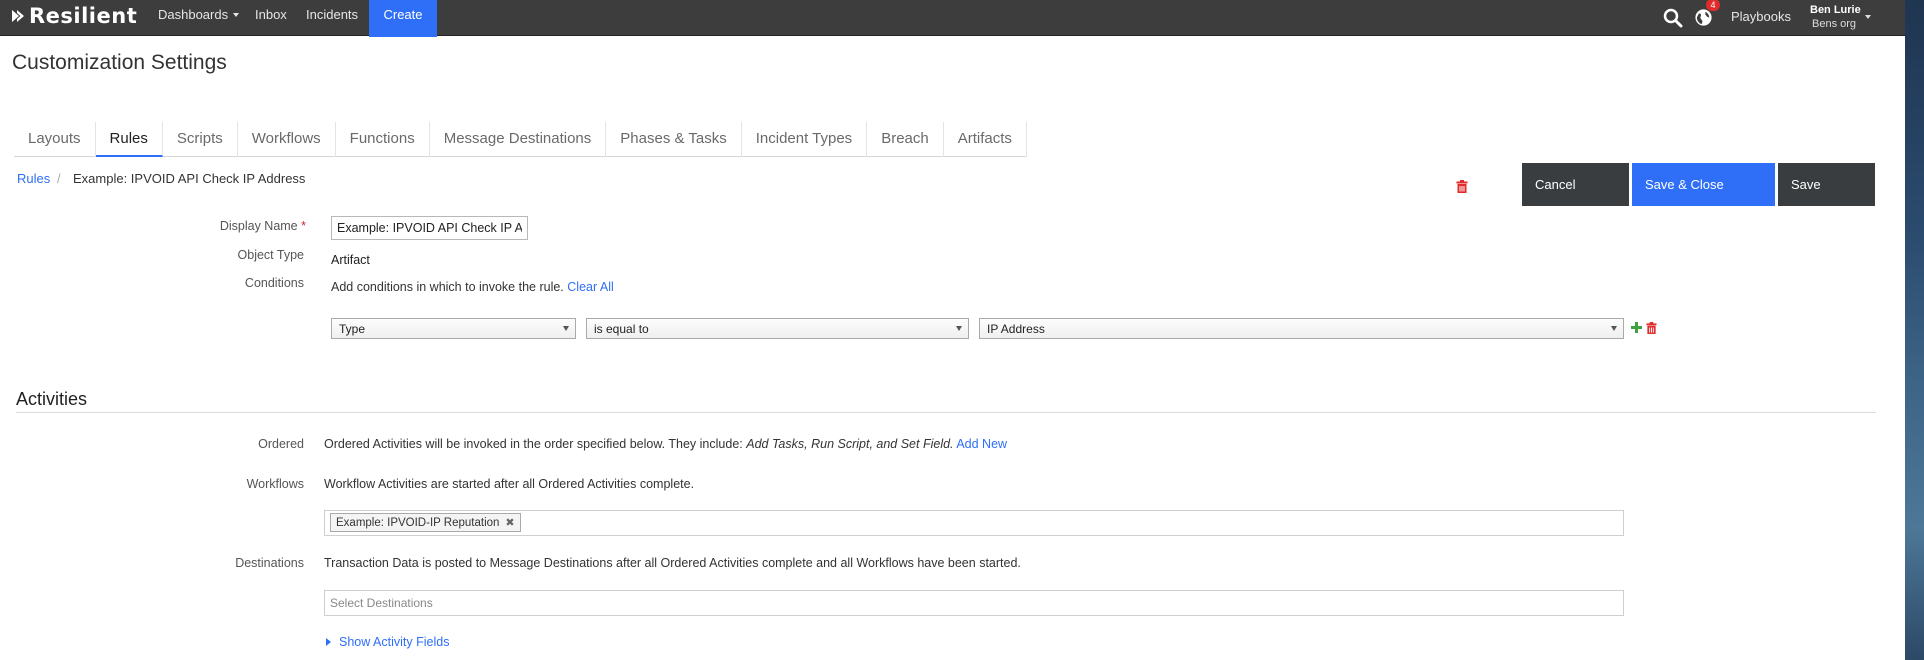 This screenshot has height=660, width=1924. Describe the element at coordinates (905, 139) in the screenshot. I see `tab-breach: Breach` at that location.